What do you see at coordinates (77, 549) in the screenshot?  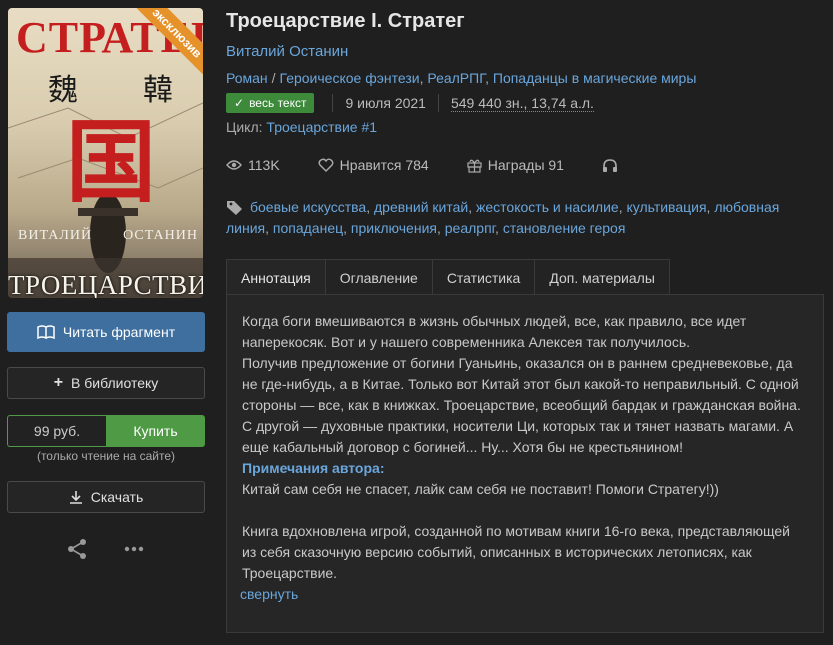 I see `share-icon` at bounding box center [77, 549].